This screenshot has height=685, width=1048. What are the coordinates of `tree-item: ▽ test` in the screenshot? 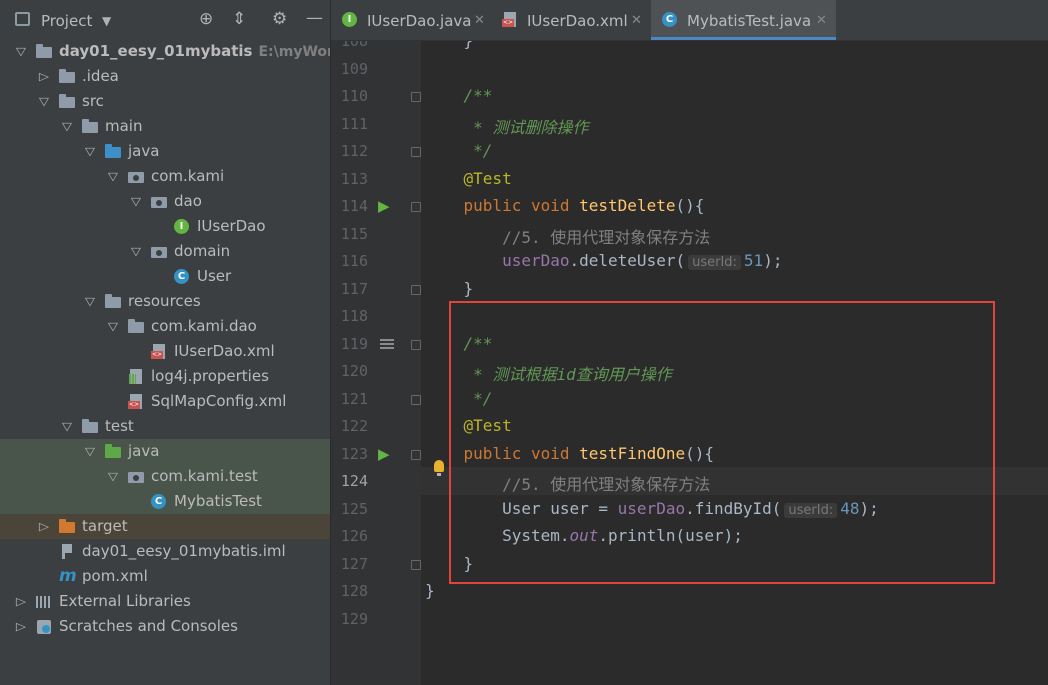 It's located at (165, 426).